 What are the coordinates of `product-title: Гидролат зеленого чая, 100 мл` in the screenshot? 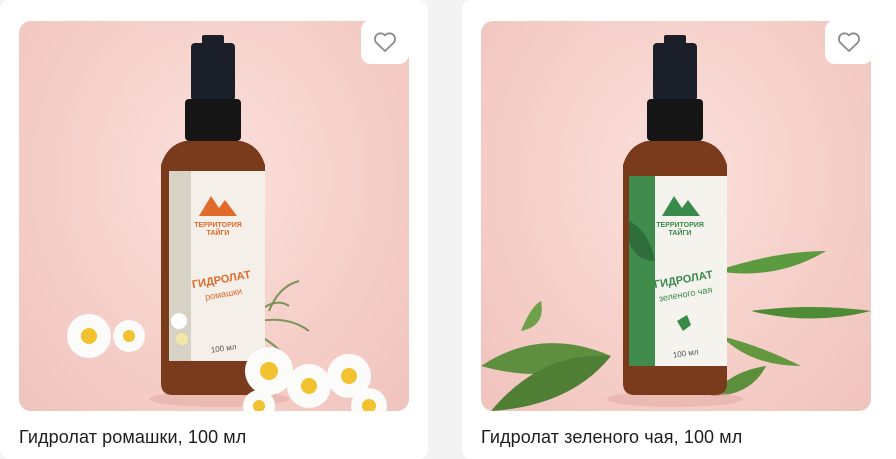 It's located at (611, 437).